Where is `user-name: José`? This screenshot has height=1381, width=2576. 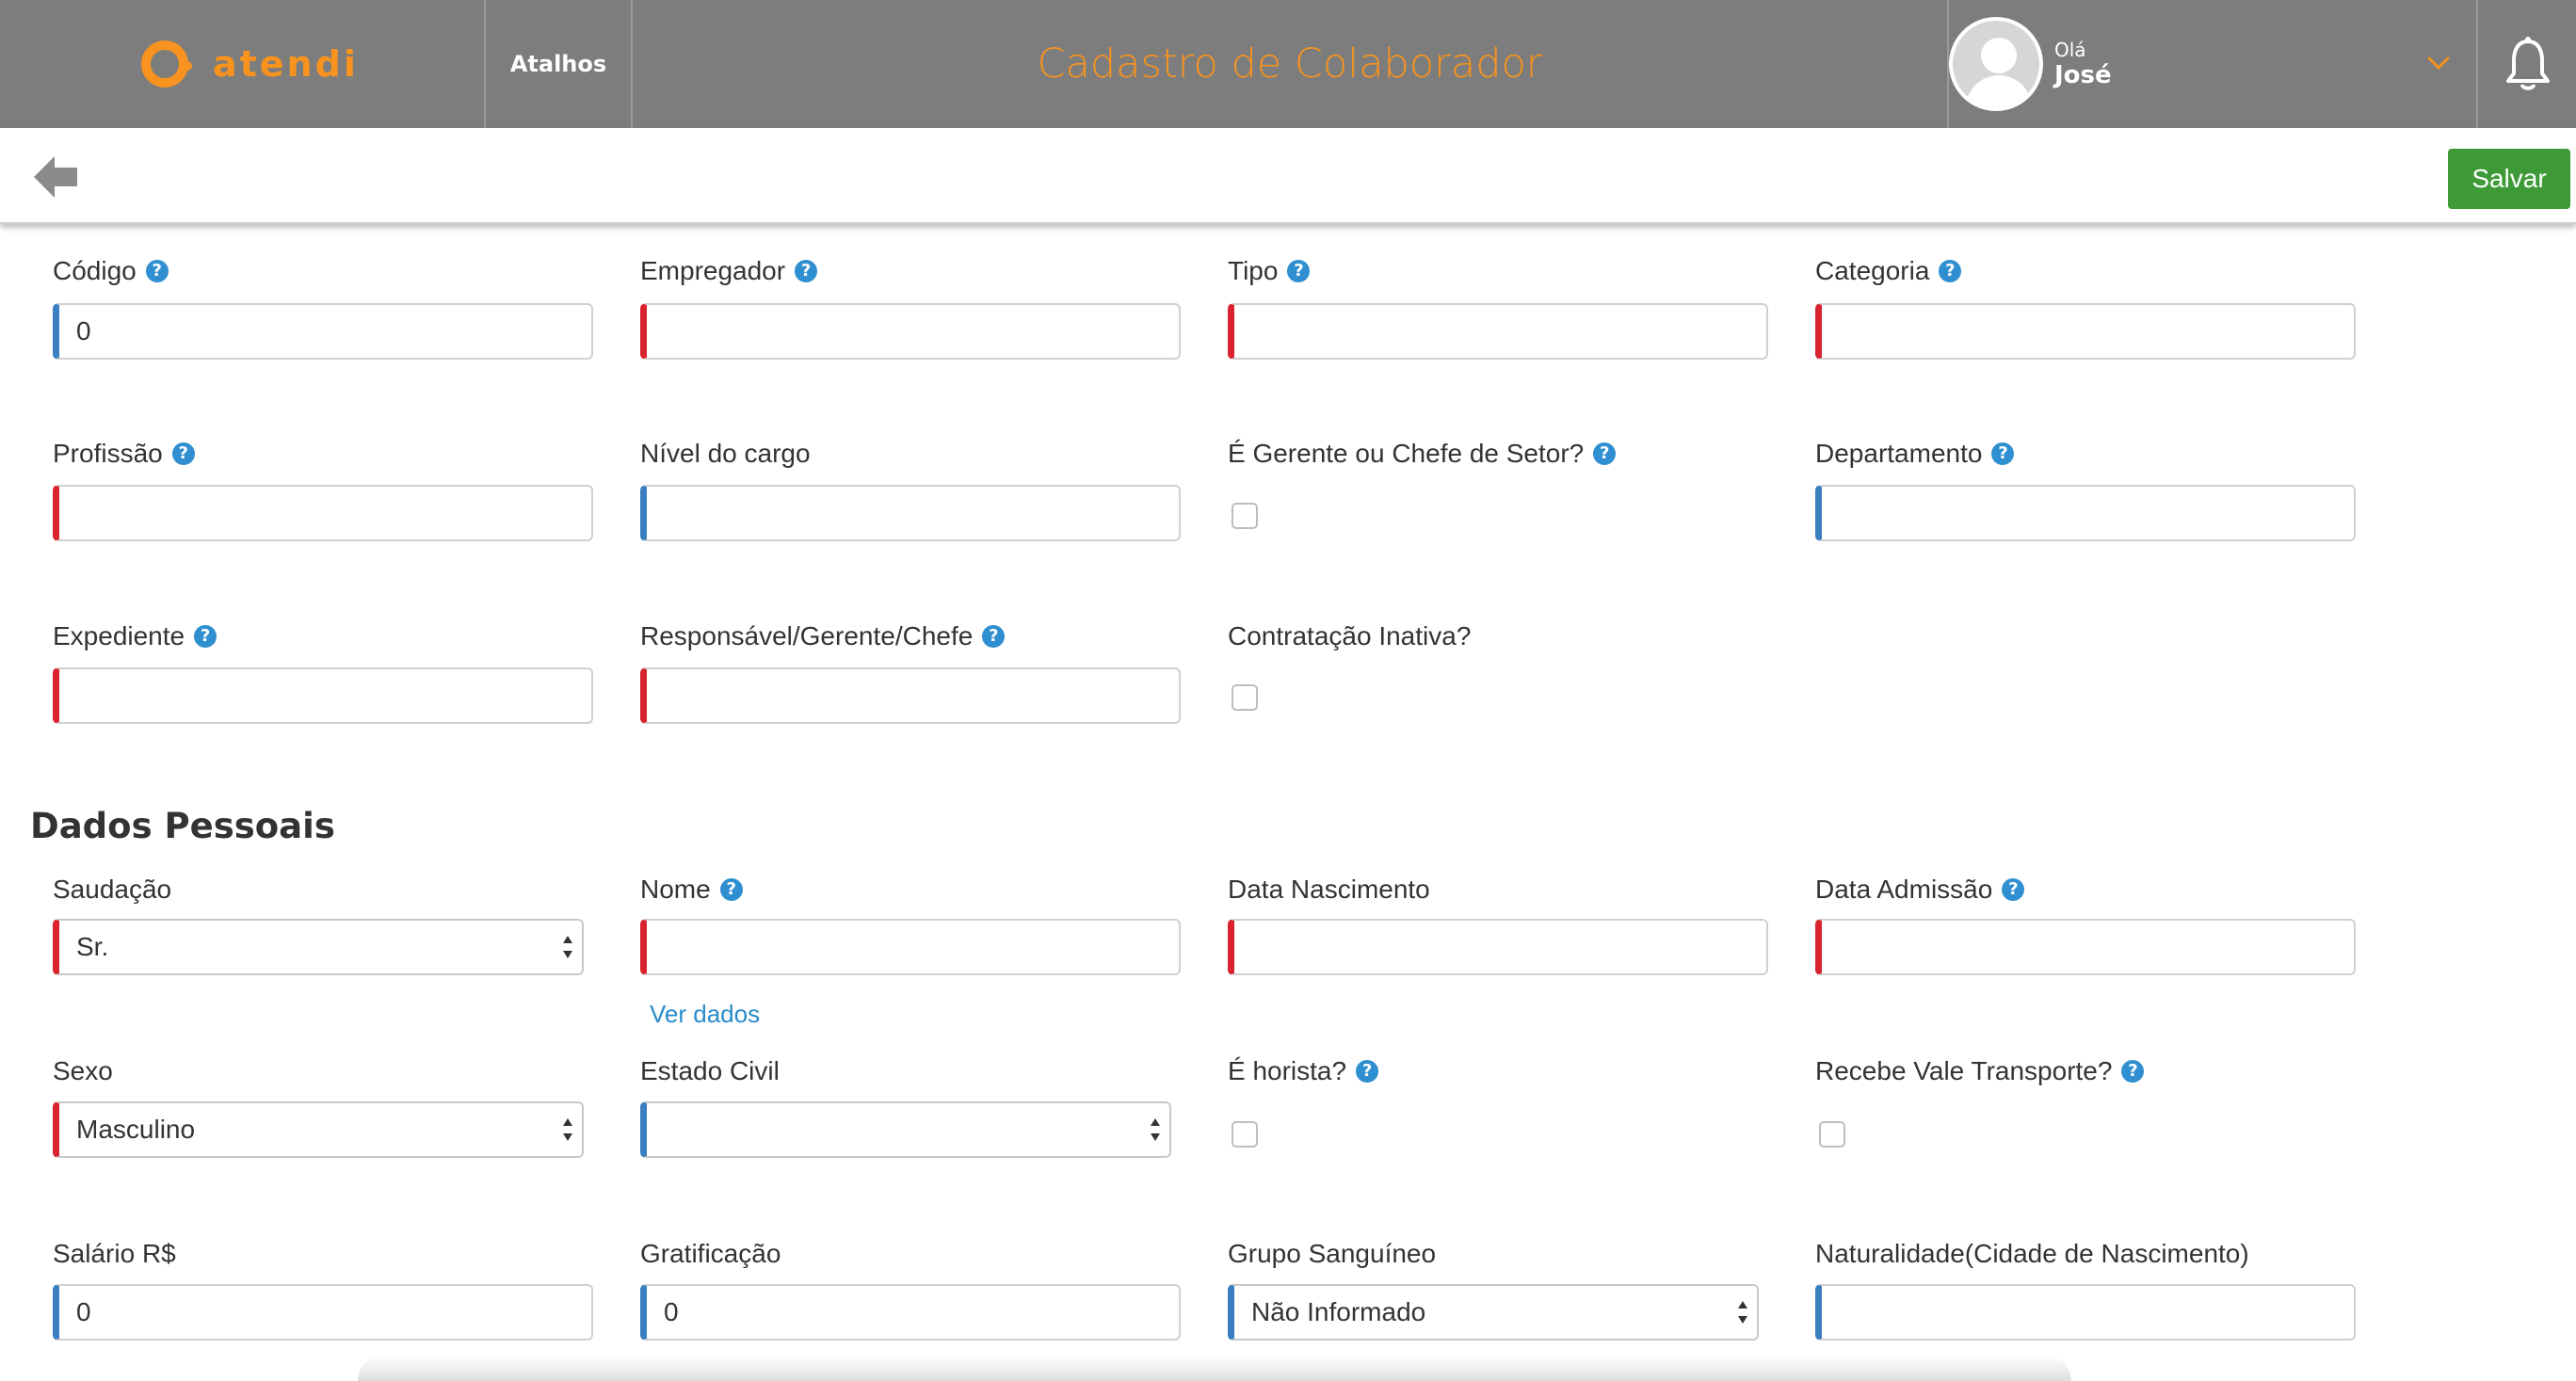
user-name: José is located at coordinates (2083, 75).